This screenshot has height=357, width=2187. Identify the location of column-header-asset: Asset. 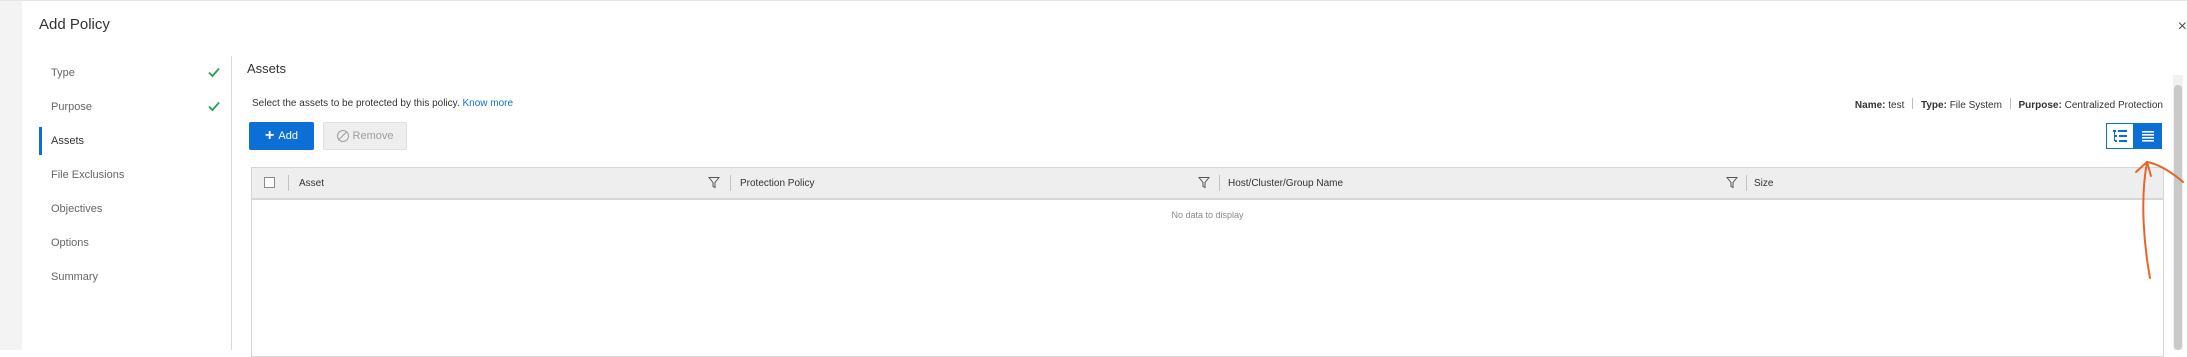
(311, 183).